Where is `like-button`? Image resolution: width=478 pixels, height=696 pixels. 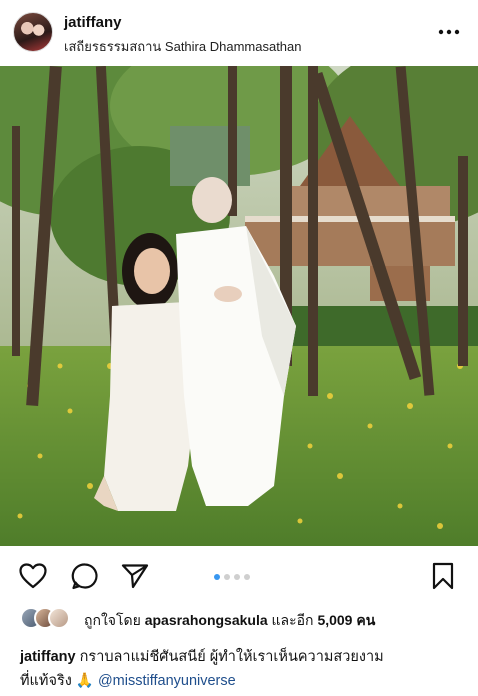 like-button is located at coordinates (33, 576).